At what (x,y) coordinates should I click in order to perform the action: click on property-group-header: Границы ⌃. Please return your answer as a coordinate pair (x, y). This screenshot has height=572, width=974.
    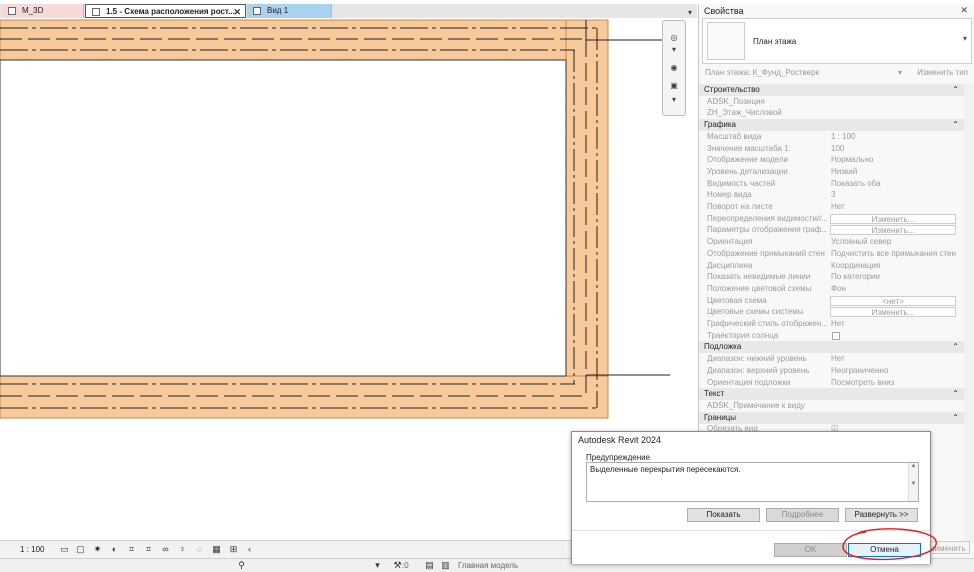
    Looking at the image, I should click on (836, 417).